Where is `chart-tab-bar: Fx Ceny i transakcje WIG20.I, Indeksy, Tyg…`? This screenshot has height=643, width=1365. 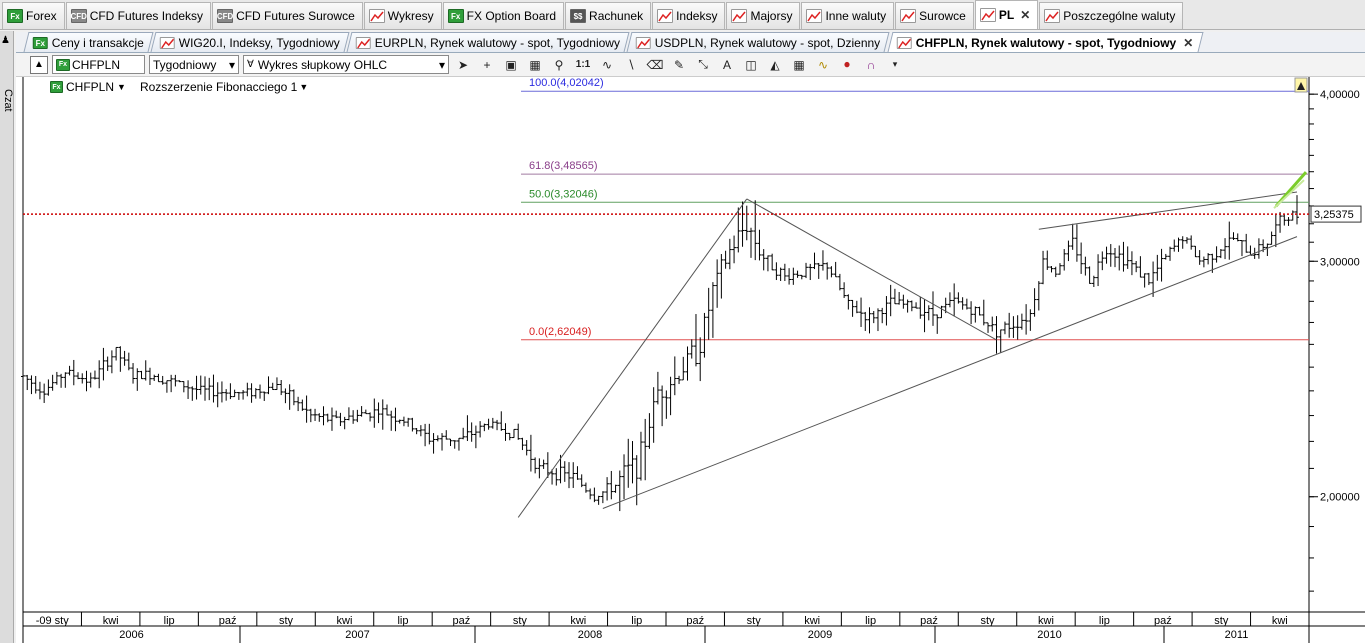 chart-tab-bar: Fx Ceny i transakcje WIG20.I, Indeksy, Tyg… is located at coordinates (690, 42).